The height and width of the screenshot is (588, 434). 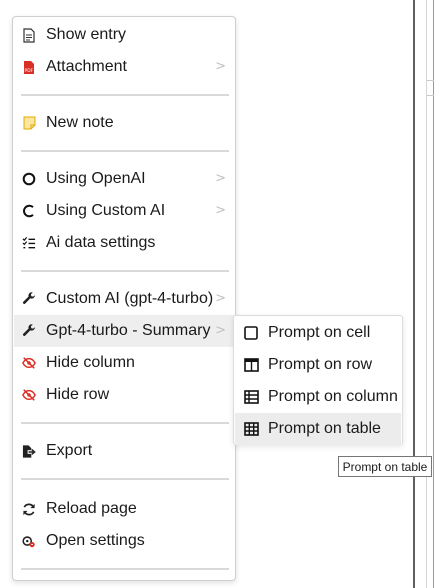 What do you see at coordinates (78, 394) in the screenshot?
I see `menu-item-label: Hide row` at bounding box center [78, 394].